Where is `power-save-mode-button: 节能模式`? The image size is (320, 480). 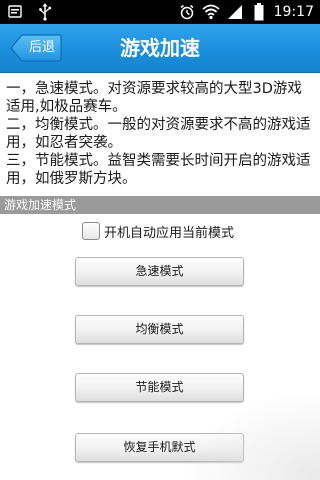 power-save-mode-button: 节能模式 is located at coordinates (159, 387).